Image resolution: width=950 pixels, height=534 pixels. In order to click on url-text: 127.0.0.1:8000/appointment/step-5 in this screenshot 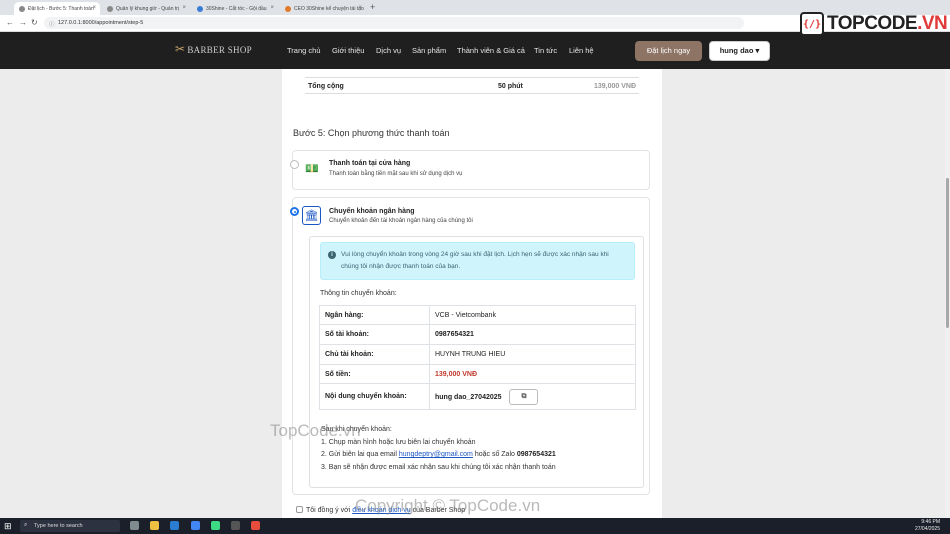, I will do `click(101, 23)`.